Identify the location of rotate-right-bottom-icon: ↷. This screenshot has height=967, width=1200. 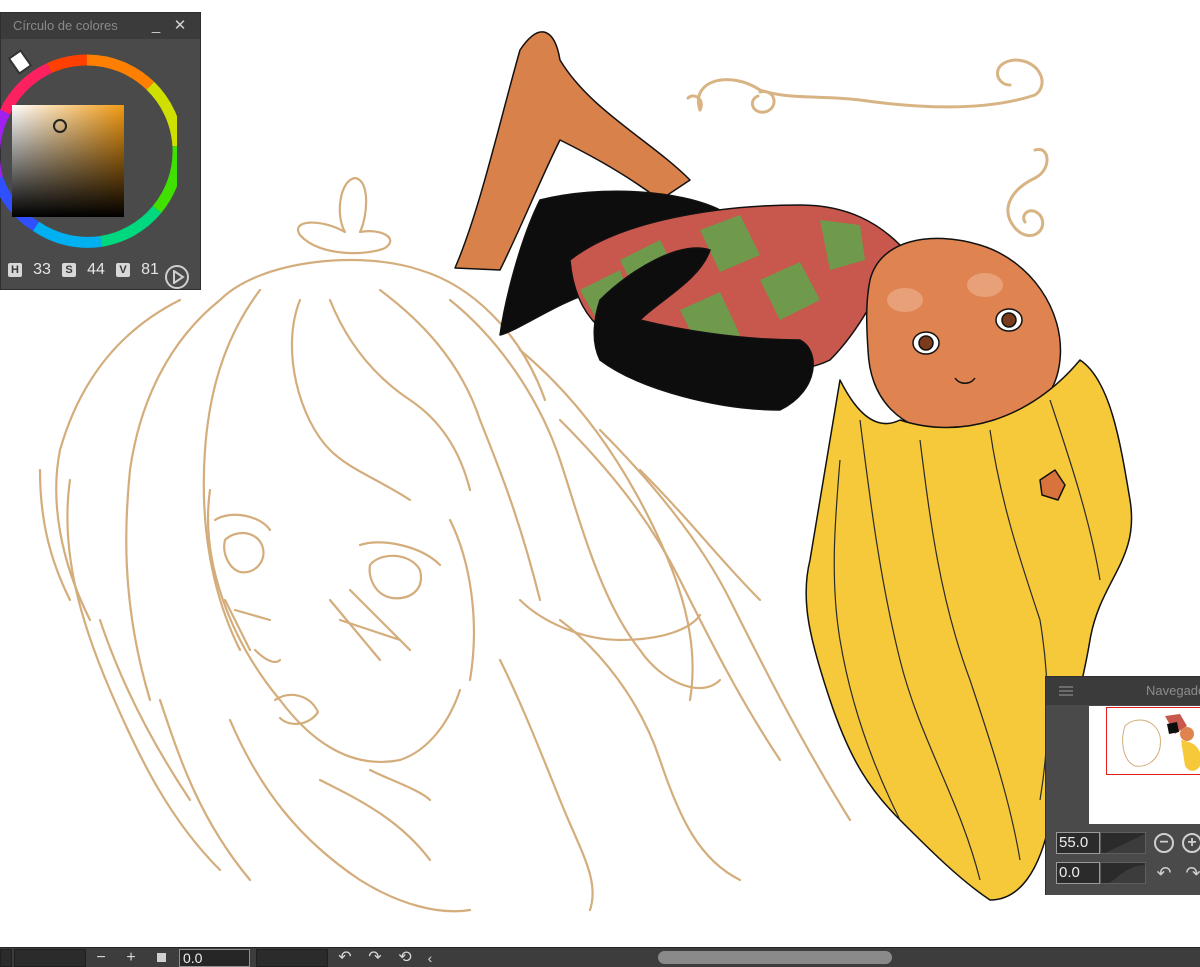
(375, 958).